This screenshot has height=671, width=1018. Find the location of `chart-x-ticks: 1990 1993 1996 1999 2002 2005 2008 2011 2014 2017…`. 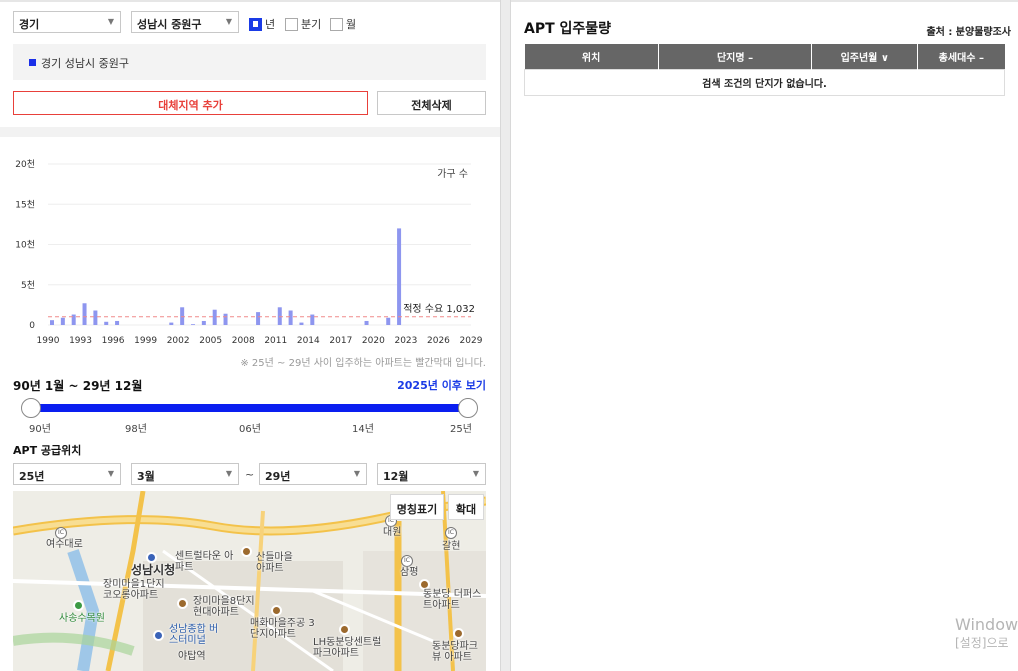

chart-x-ticks: 1990 1993 1996 1999 2002 2005 2008 2011 2014 2017… is located at coordinates (260, 341).